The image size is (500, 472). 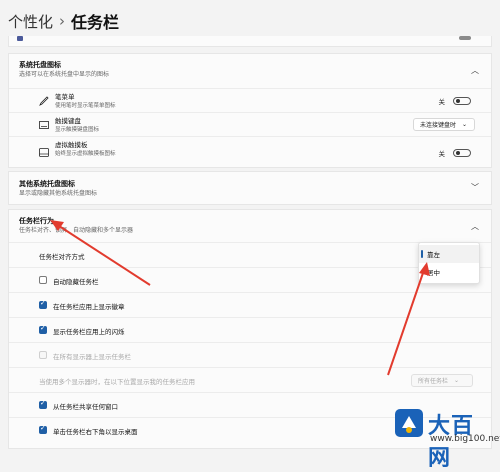 I want to click on alignment-dropdown: 靠左 居中, so click(x=449, y=263).